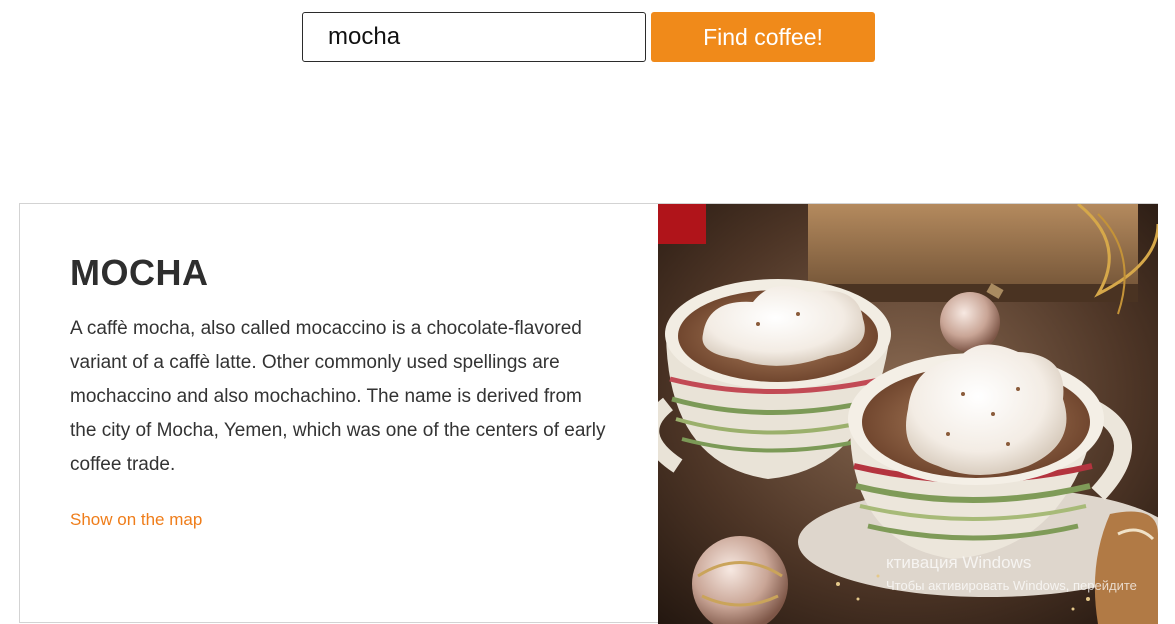 The width and height of the screenshot is (1175, 624). What do you see at coordinates (1011, 585) in the screenshot?
I see `windows-activation-hint: Чтобы активировать Windows, перейдите` at bounding box center [1011, 585].